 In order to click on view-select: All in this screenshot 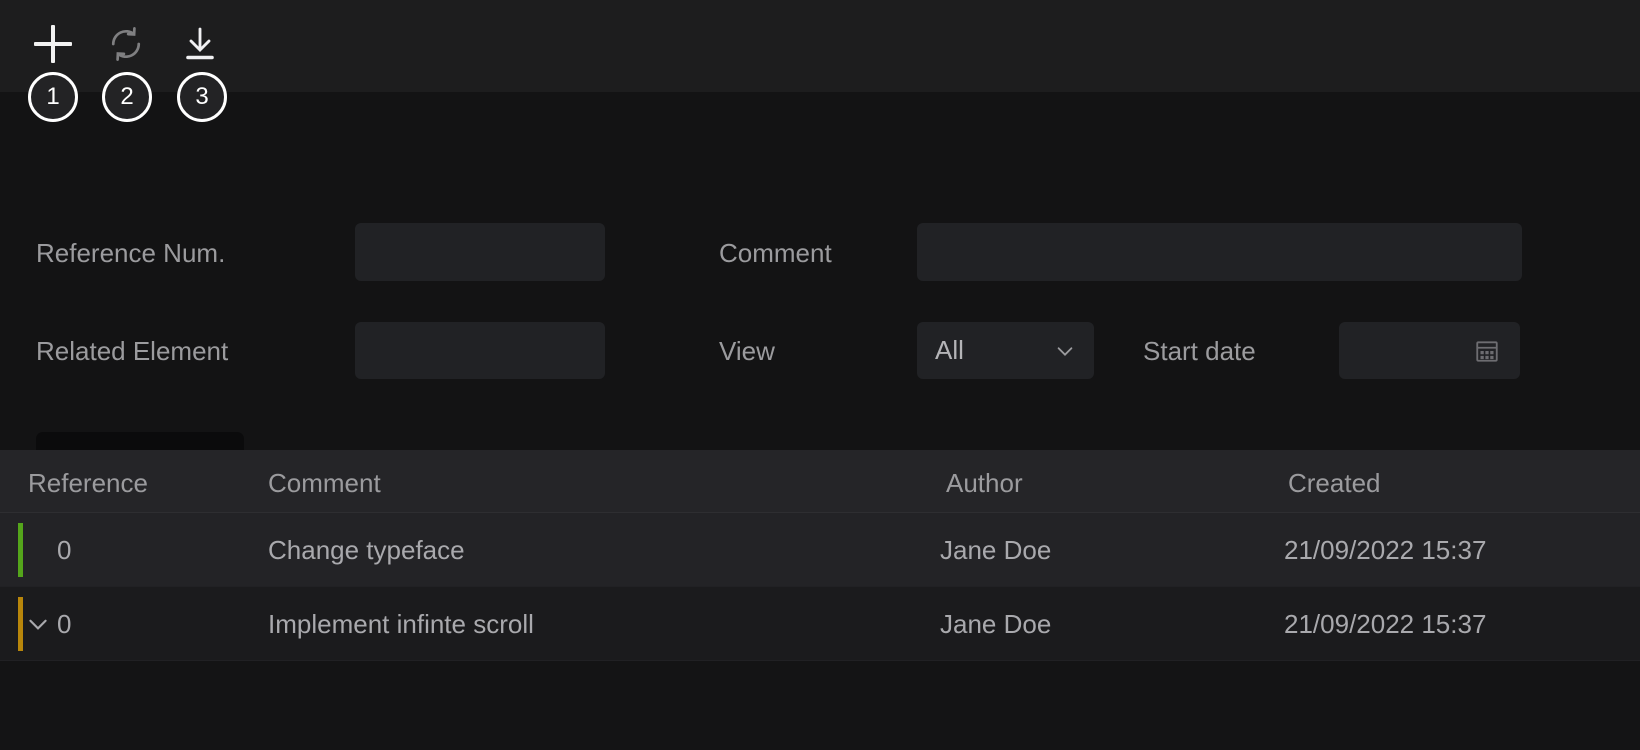, I will do `click(1005, 350)`.